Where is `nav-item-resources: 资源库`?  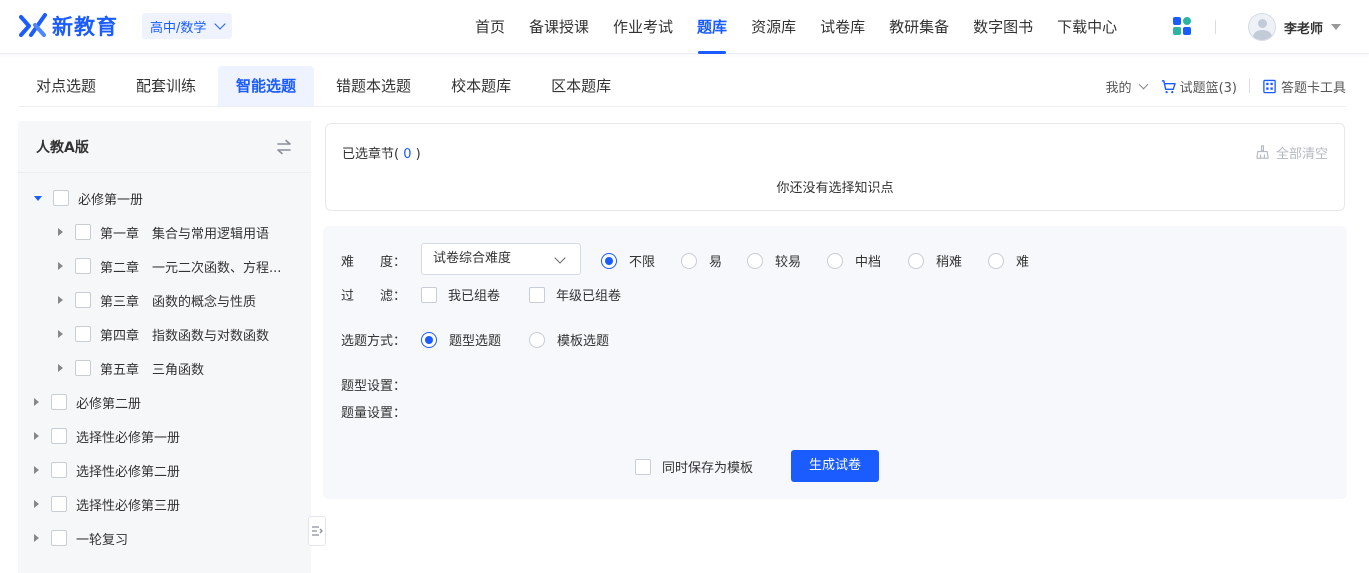
nav-item-resources: 资源库 is located at coordinates (773, 27).